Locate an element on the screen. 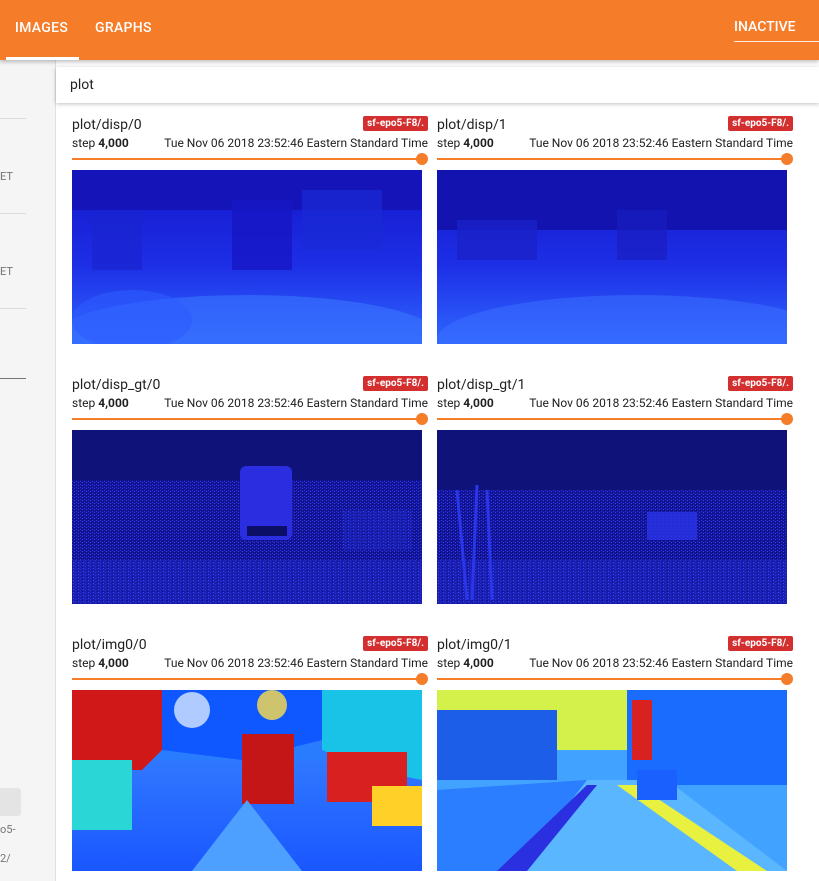 The image size is (819, 881). tab-images: IMAGES is located at coordinates (41, 30).